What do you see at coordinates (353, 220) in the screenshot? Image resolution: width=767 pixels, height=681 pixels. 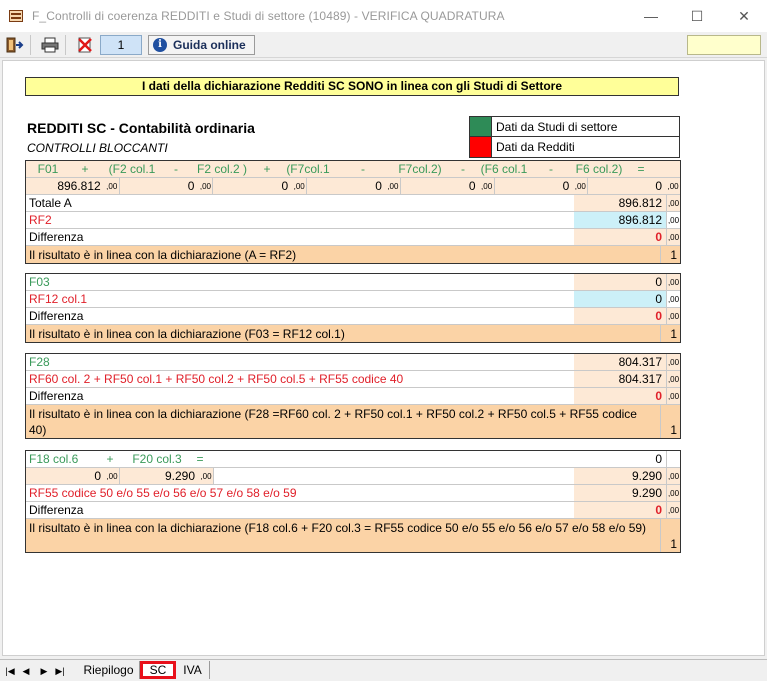 I see `rf2-row: RF2 896.812 ,00` at bounding box center [353, 220].